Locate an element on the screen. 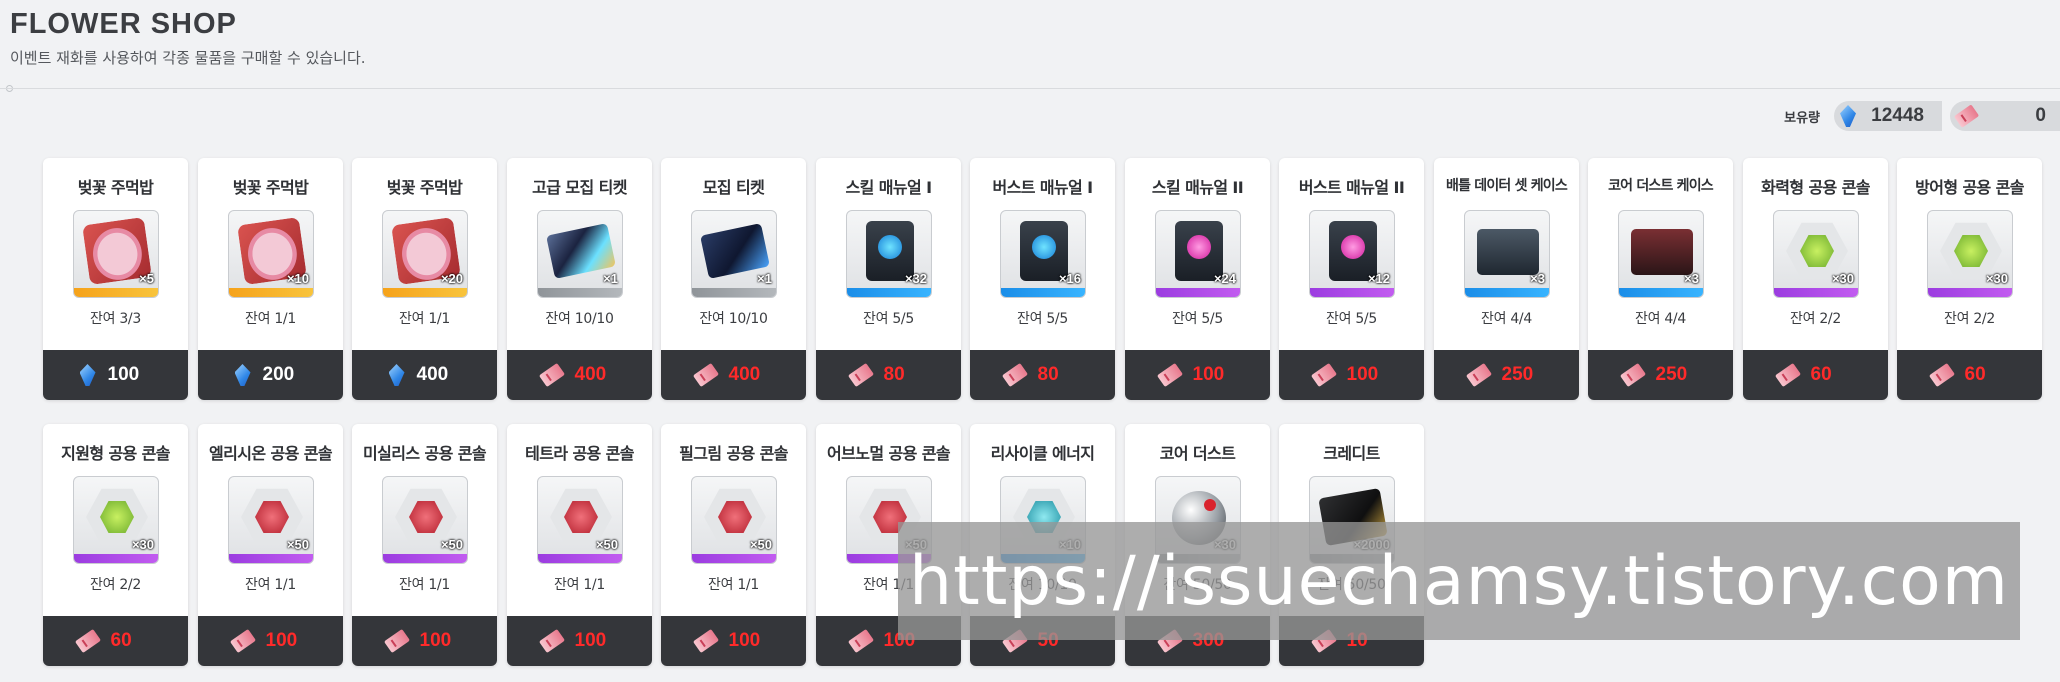 This screenshot has height=682, width=2060. shop-item-card: 테트라 공용 콘솔 ×50 잔여 1/1 100 is located at coordinates (579, 545).